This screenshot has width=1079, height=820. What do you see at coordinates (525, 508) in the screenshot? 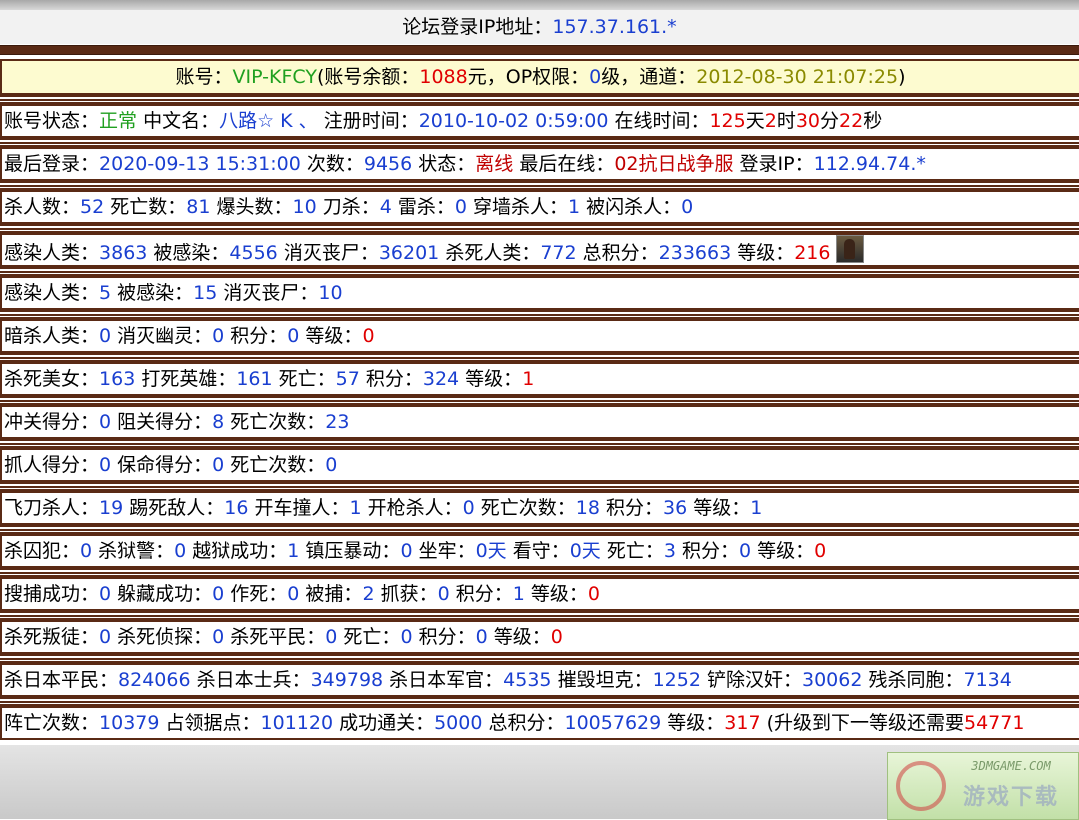
I see `stat-label: 死亡次数：` at bounding box center [525, 508].